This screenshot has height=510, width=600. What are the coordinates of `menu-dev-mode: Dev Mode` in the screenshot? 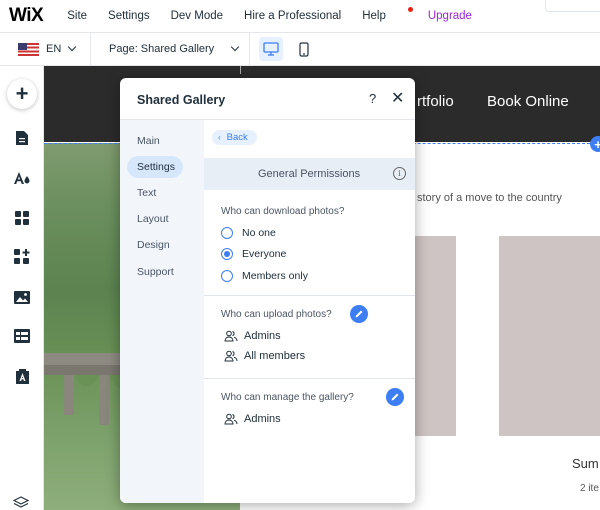 It's located at (197, 16).